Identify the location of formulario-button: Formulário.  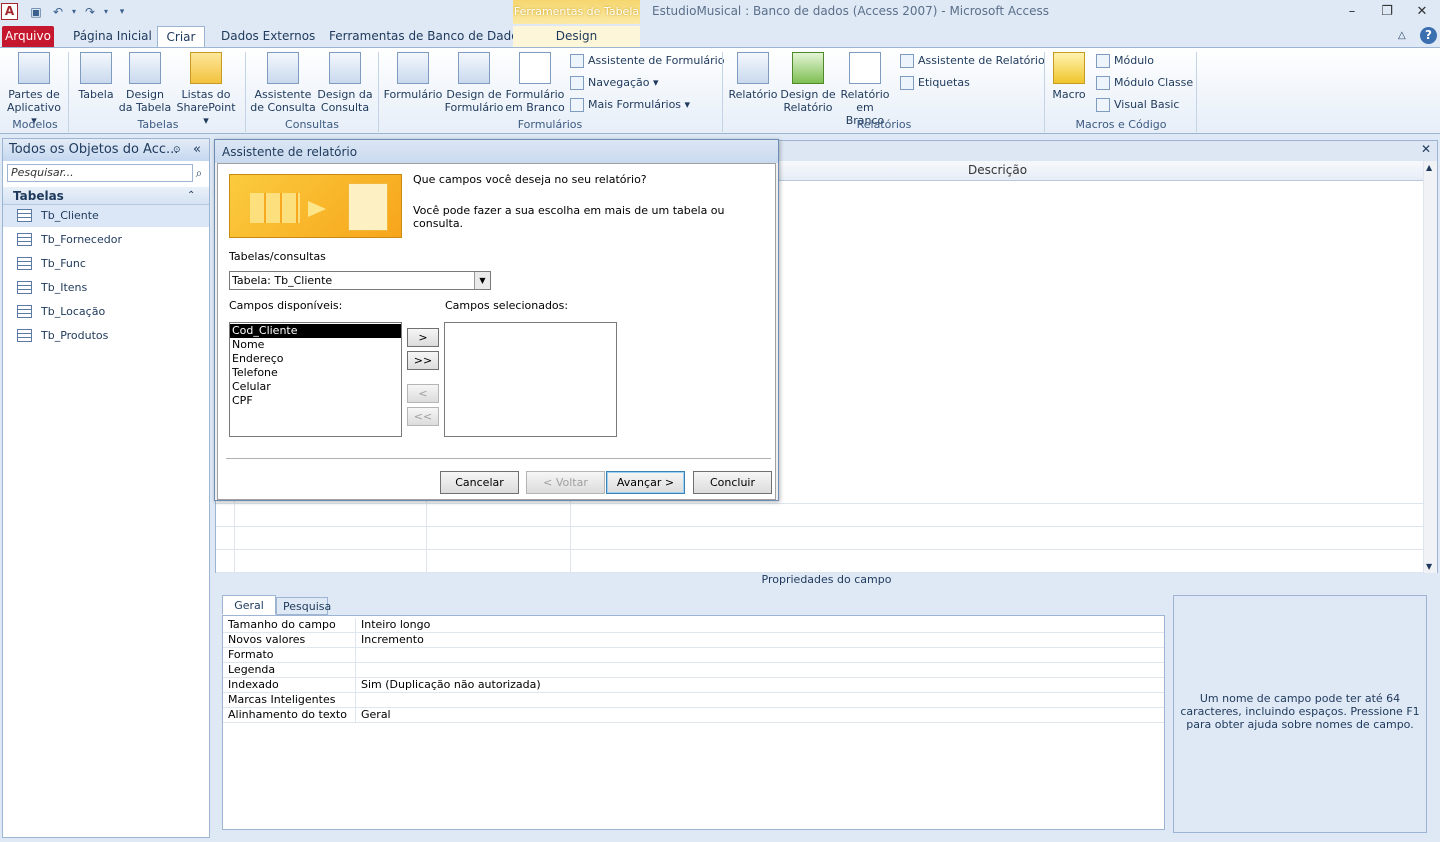
(413, 76).